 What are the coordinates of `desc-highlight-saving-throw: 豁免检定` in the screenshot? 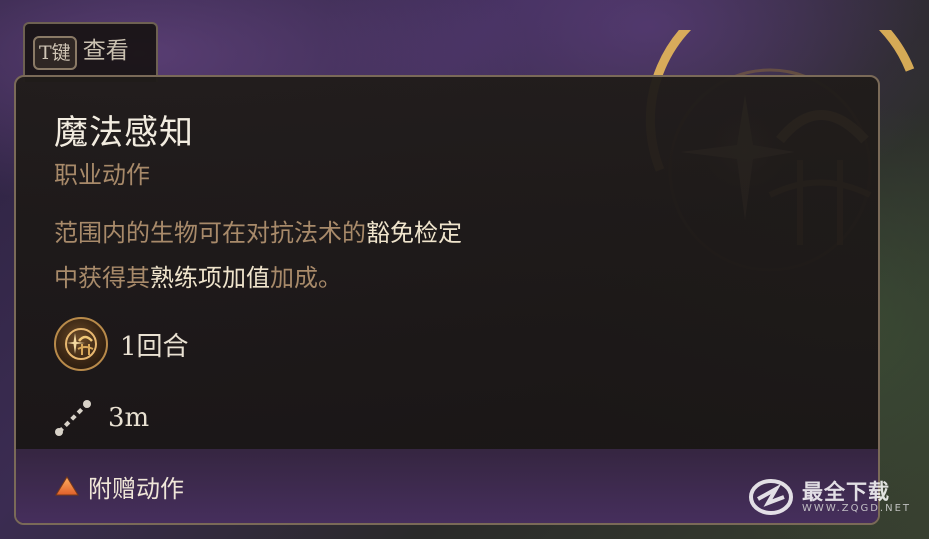 It's located at (414, 233).